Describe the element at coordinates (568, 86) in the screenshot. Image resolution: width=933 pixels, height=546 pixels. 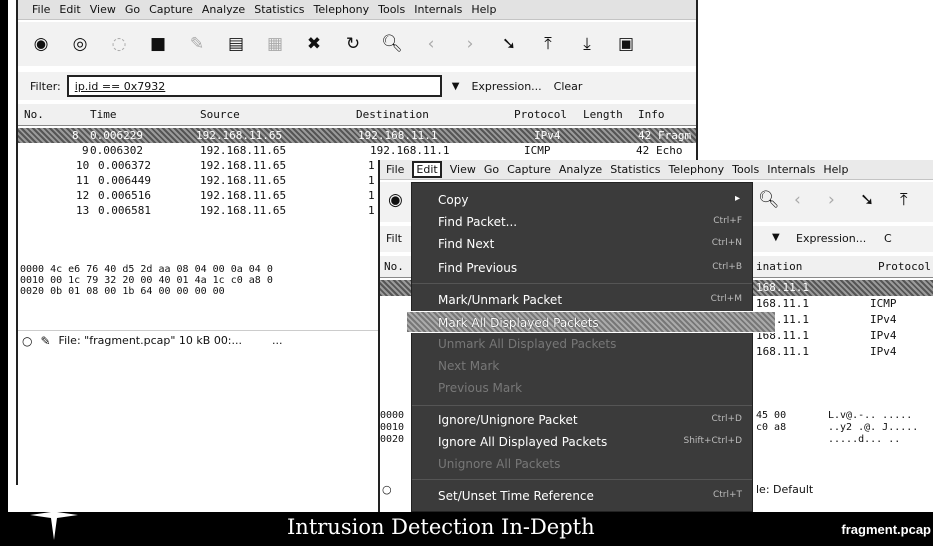
I see `clear-button: Clear` at that location.